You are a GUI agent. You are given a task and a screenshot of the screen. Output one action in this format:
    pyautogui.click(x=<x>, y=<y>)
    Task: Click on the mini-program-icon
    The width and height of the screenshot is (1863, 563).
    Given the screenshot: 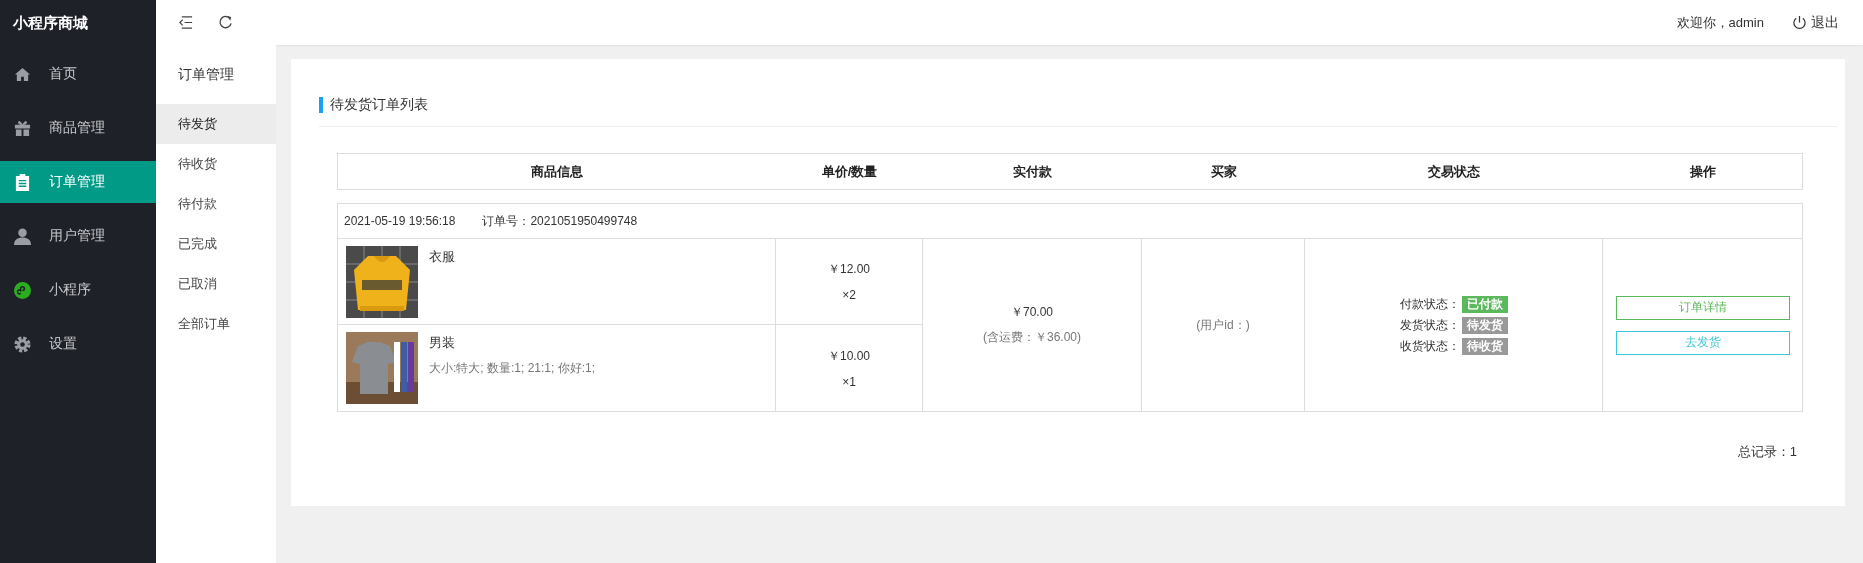 What is the action you would take?
    pyautogui.click(x=22, y=290)
    